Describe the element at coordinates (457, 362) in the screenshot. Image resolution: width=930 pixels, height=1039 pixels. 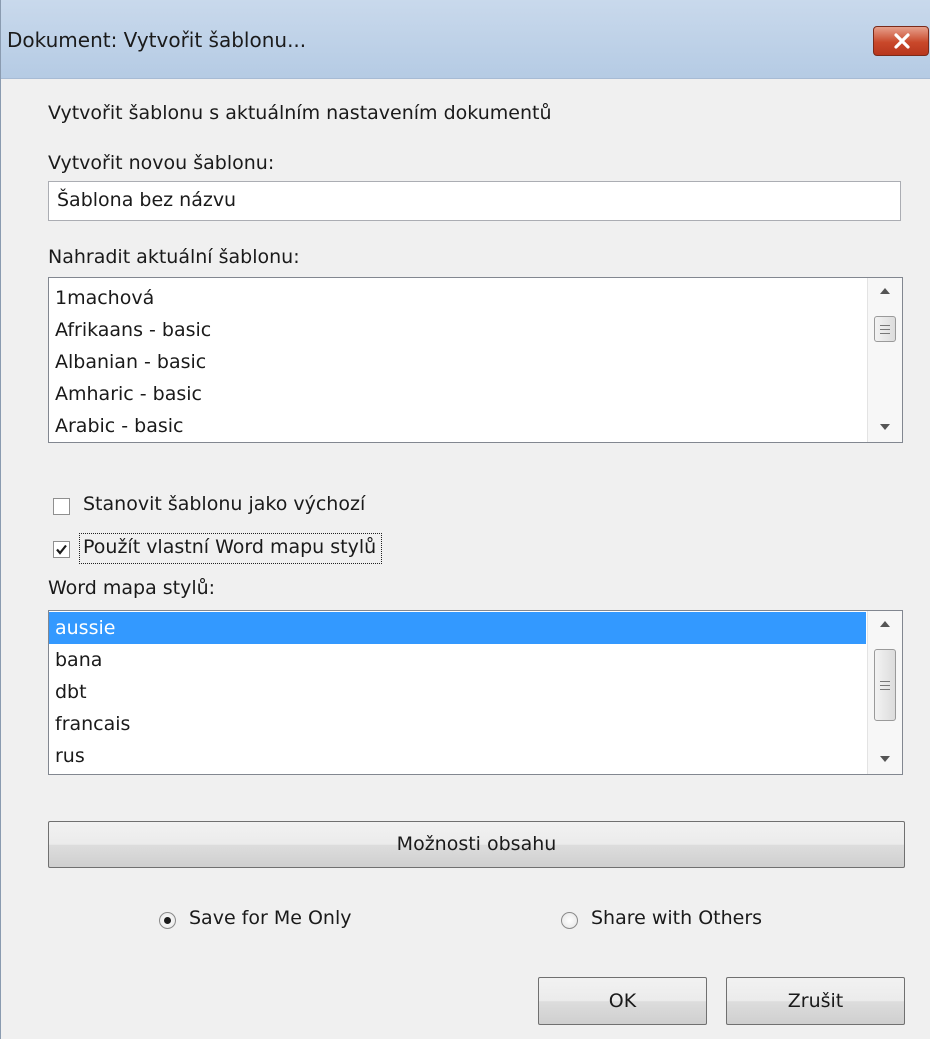
I see `template-list-item: Albanian - basic` at that location.